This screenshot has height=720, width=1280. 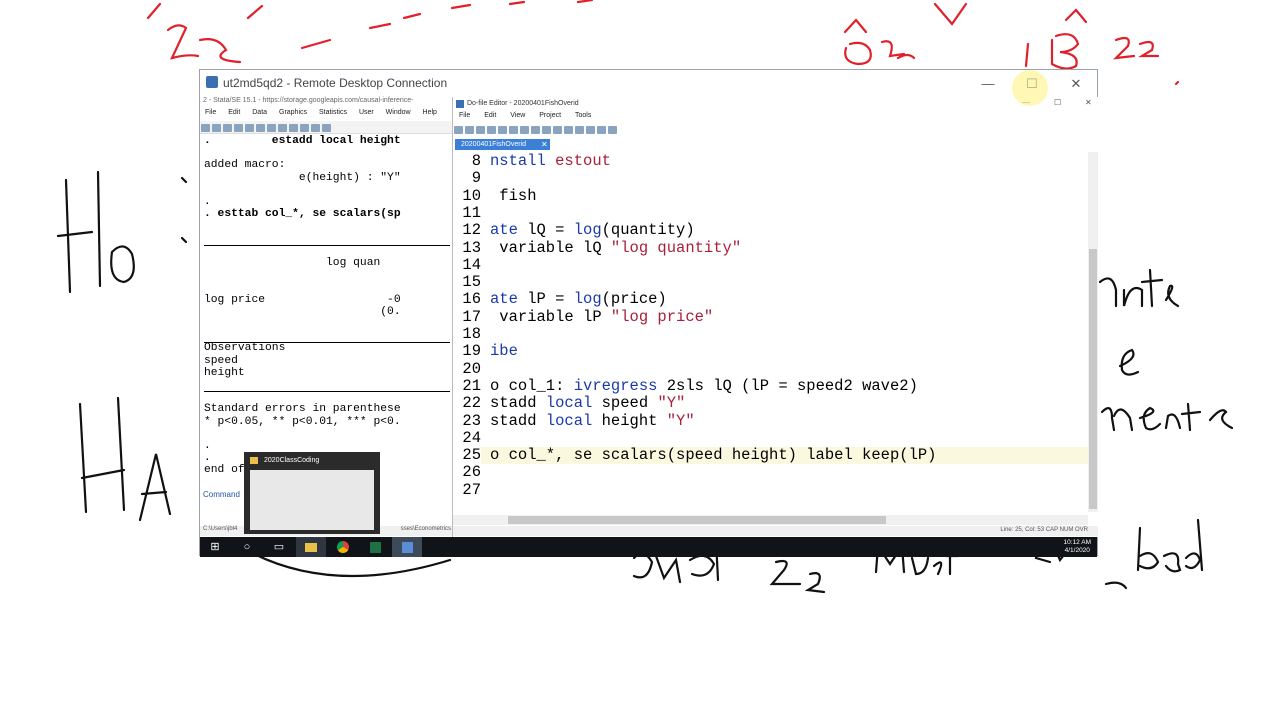 I want to click on outdent-icon, so click(x=579, y=130).